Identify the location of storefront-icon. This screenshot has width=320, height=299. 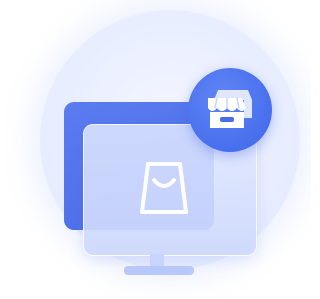
(230, 109).